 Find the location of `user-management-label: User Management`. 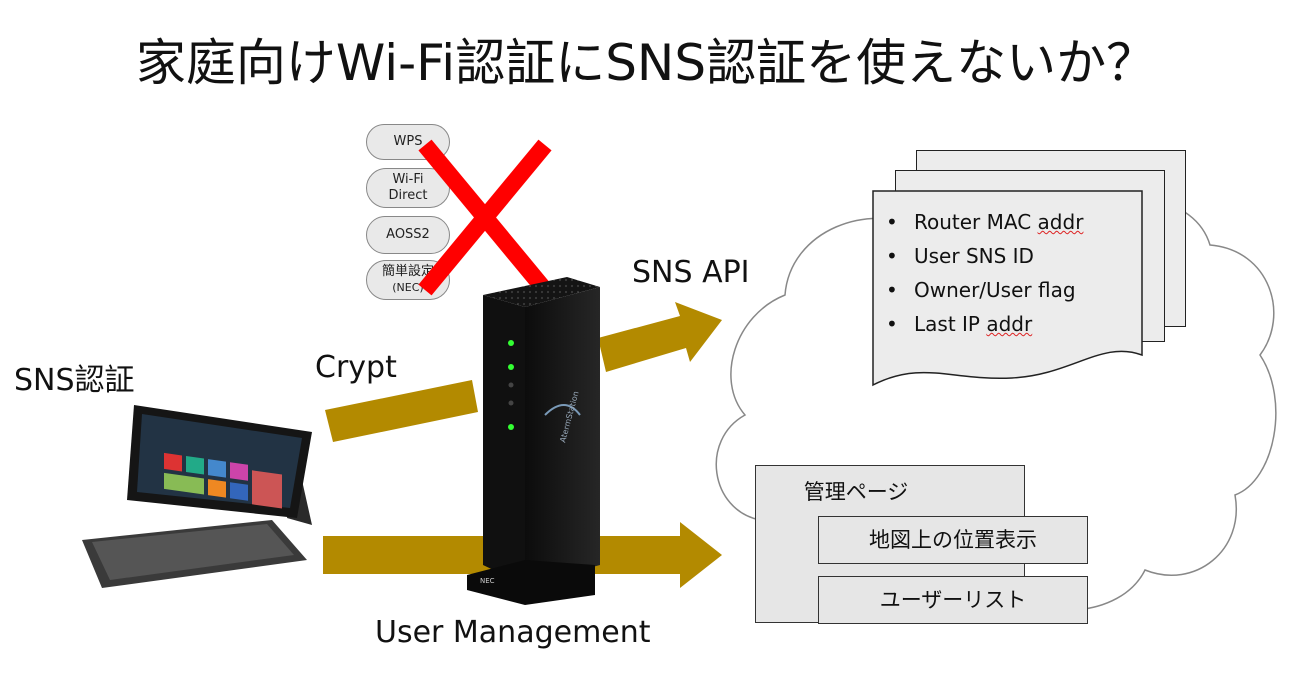

user-management-label: User Management is located at coordinates (513, 632).